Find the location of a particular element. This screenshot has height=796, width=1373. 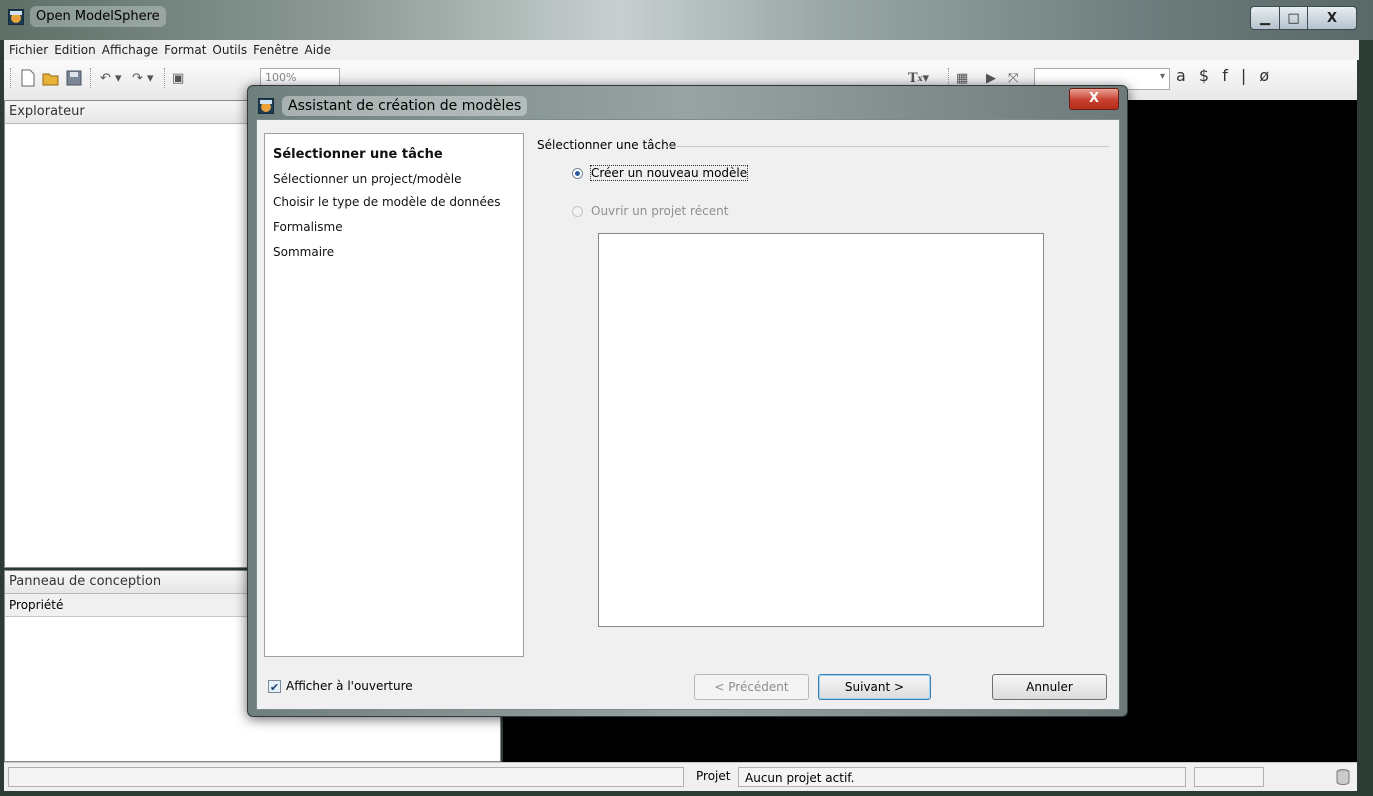

status-message-cell is located at coordinates (346, 777).